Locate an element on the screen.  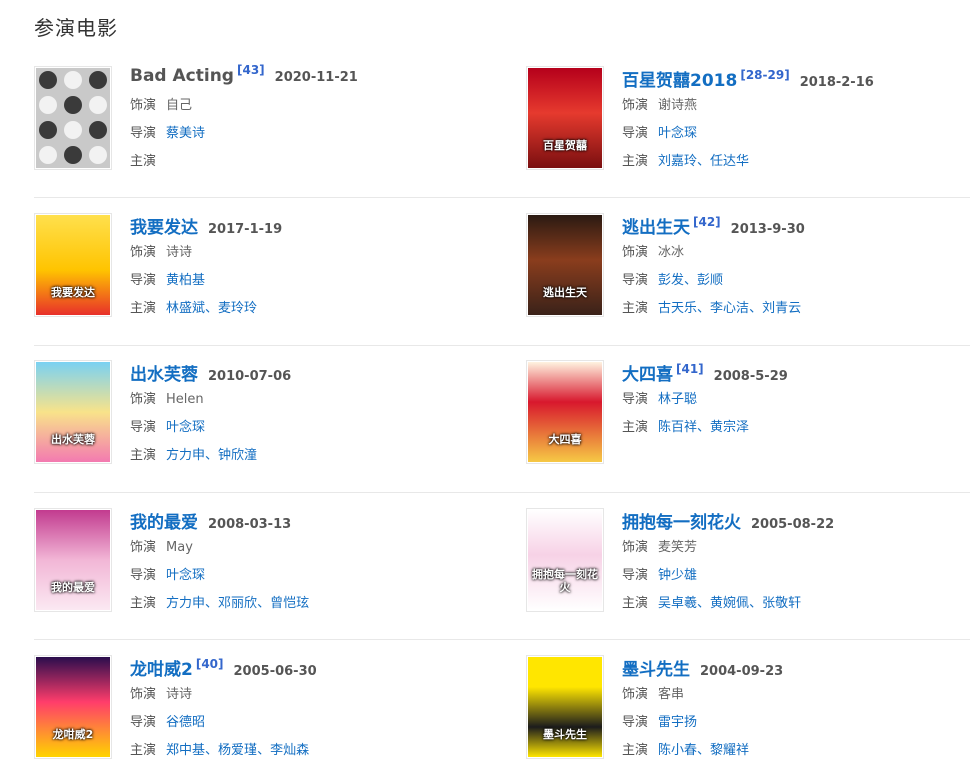
film-info: 出水芙蓉 2010-07-06 饰演 Helen 导演 叶念琛 主演 方力申、钟欣潼 is located at coordinates (304, 415).